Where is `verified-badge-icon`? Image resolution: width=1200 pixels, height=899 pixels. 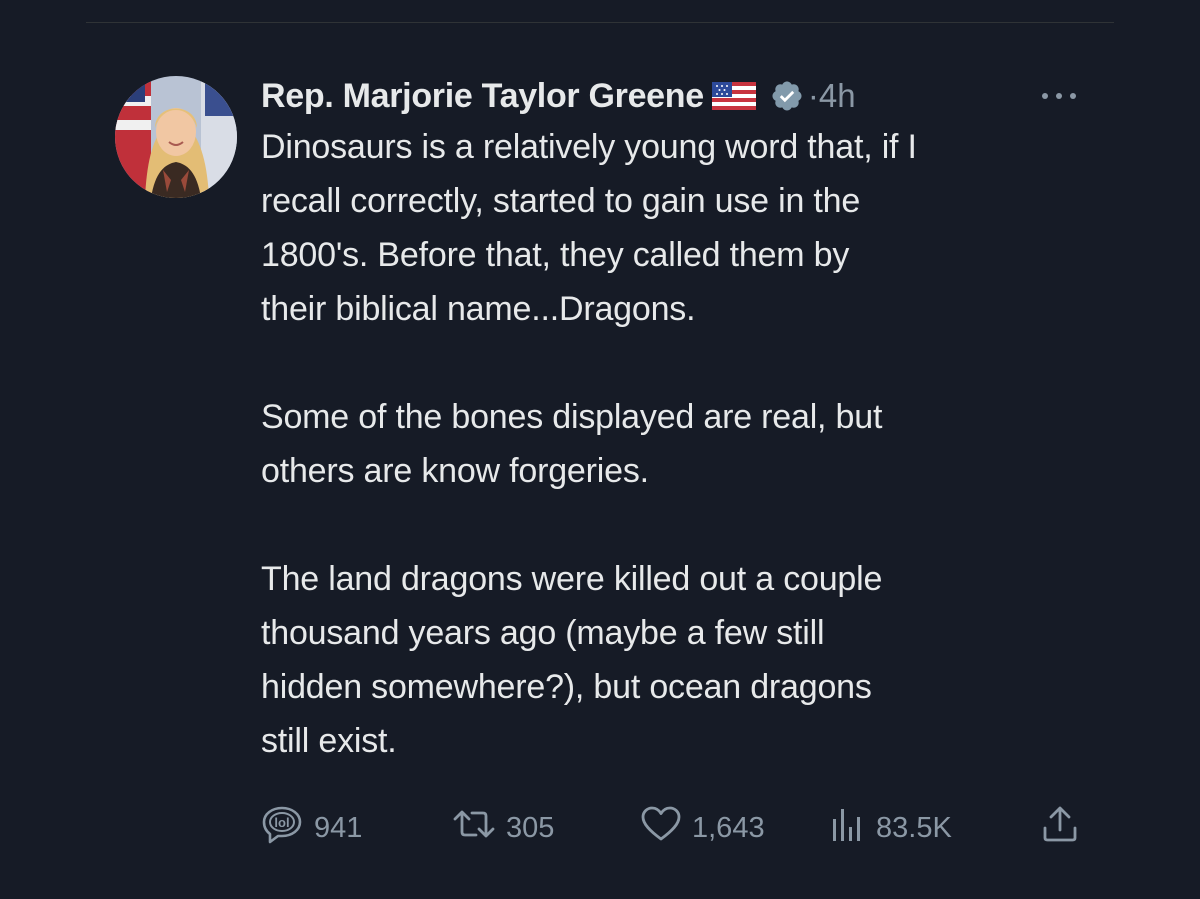 verified-badge-icon is located at coordinates (787, 96).